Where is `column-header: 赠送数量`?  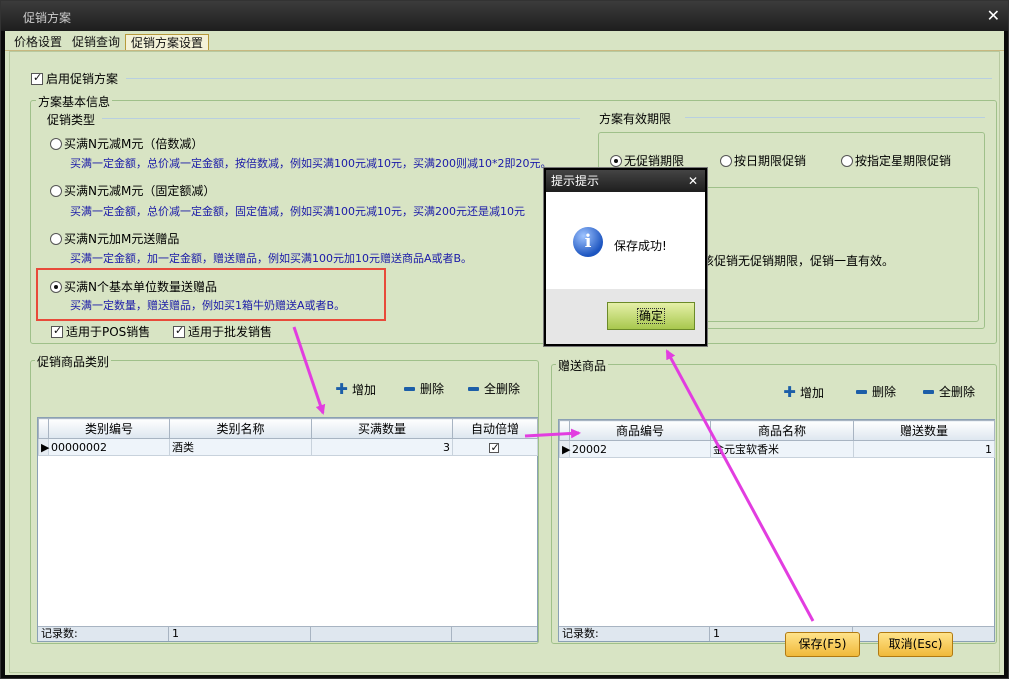
column-header: 赠送数量 is located at coordinates (924, 430).